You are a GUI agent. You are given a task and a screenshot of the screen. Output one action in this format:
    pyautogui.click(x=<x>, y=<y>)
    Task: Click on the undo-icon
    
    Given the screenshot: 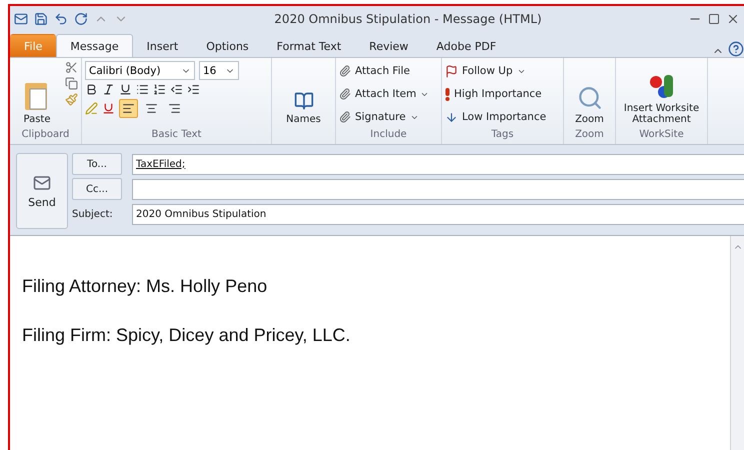 What is the action you would take?
    pyautogui.click(x=61, y=19)
    